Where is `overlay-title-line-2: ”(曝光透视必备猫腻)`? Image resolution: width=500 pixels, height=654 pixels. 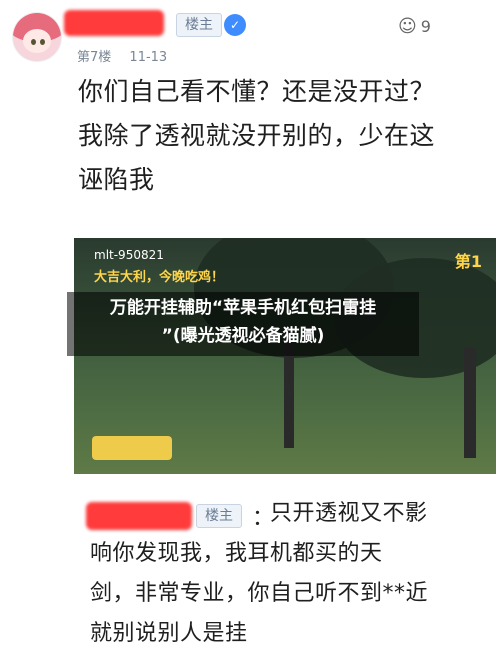
overlay-title-line-2: ”(曝光透视必备猫腻) is located at coordinates (243, 336).